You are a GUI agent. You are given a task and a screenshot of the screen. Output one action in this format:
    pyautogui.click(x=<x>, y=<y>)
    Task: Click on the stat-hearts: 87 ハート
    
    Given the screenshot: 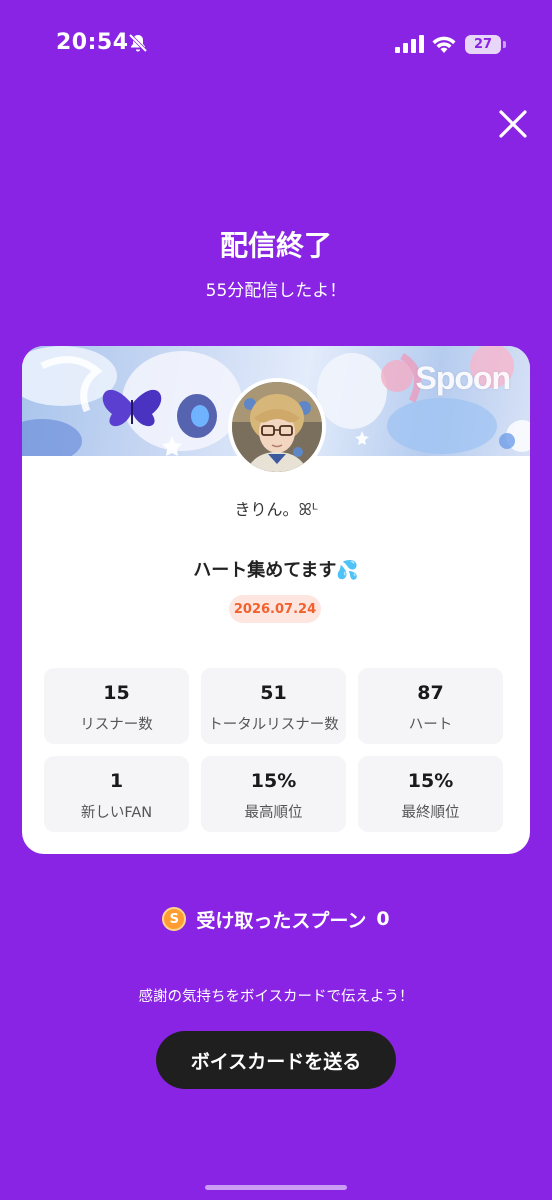 What is the action you would take?
    pyautogui.click(x=430, y=706)
    